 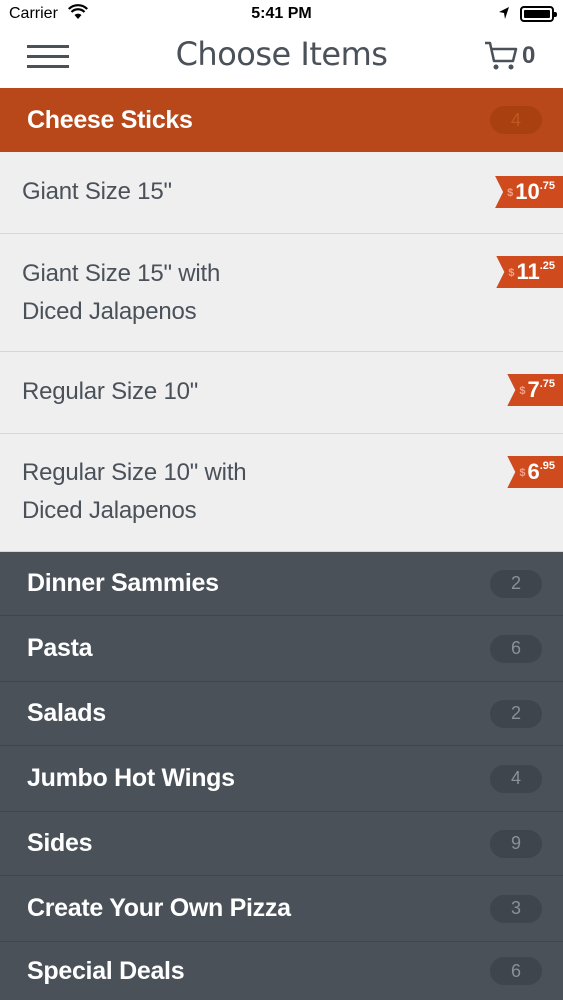 I want to click on category-count-badge: 3, so click(x=516, y=908).